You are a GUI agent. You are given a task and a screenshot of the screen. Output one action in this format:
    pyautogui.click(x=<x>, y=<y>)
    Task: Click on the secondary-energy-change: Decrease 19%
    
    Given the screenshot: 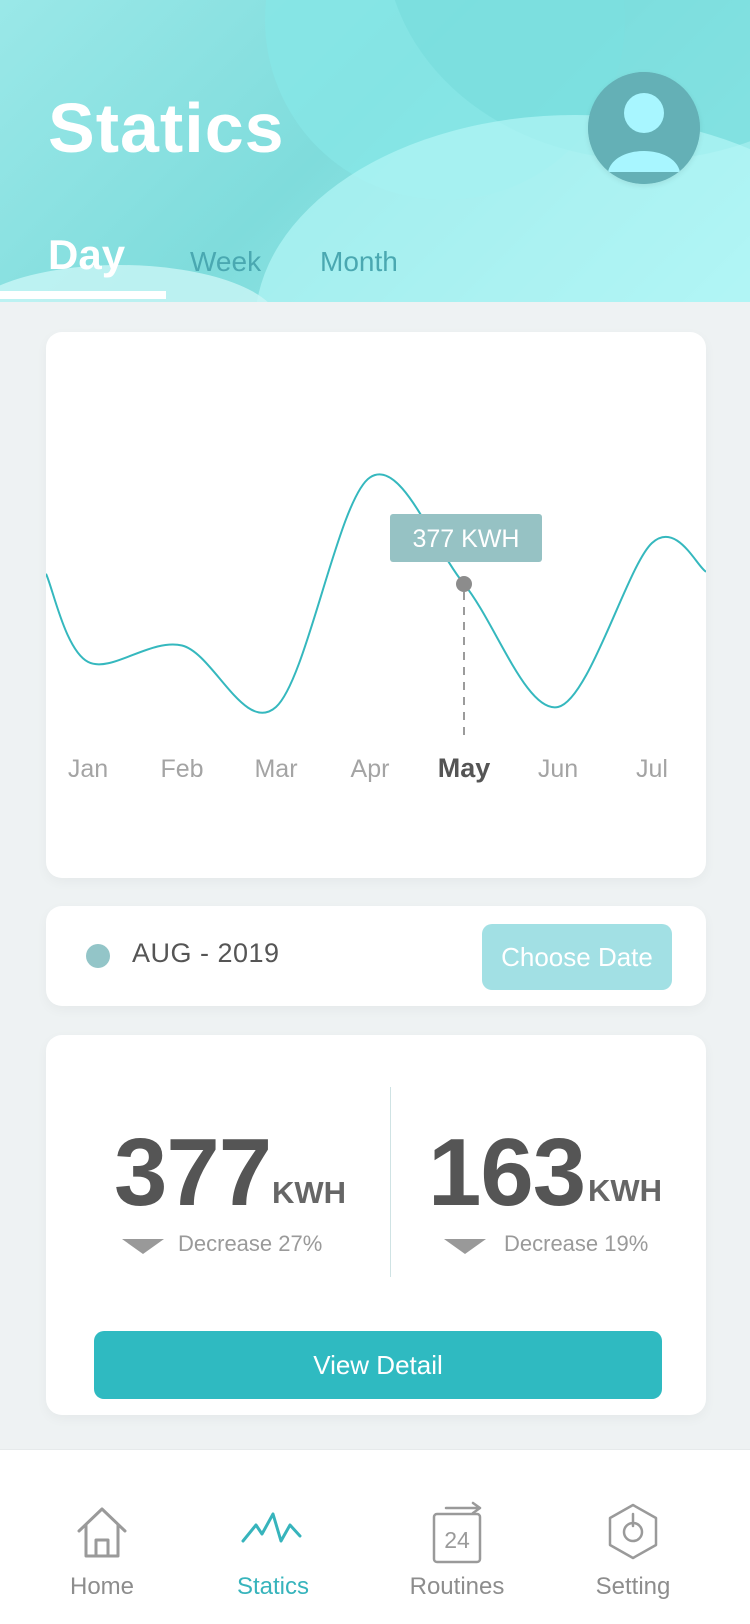 What is the action you would take?
    pyautogui.click(x=576, y=1243)
    